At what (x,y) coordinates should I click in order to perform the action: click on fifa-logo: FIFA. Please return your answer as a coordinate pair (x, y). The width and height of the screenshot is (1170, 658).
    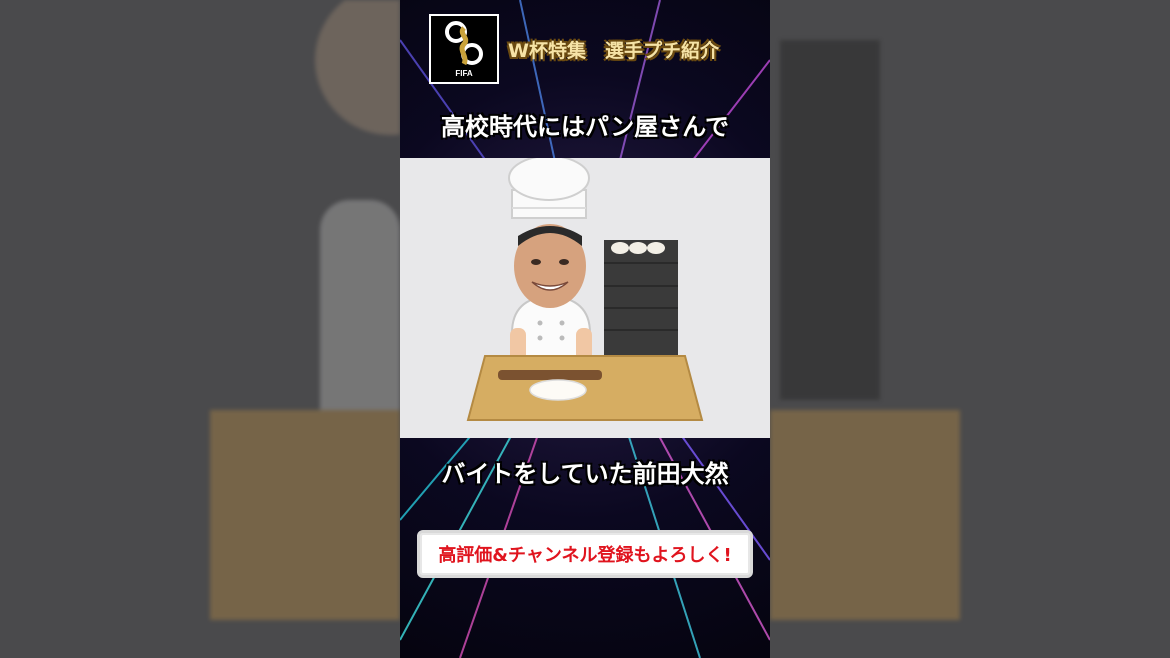
    Looking at the image, I should click on (464, 49).